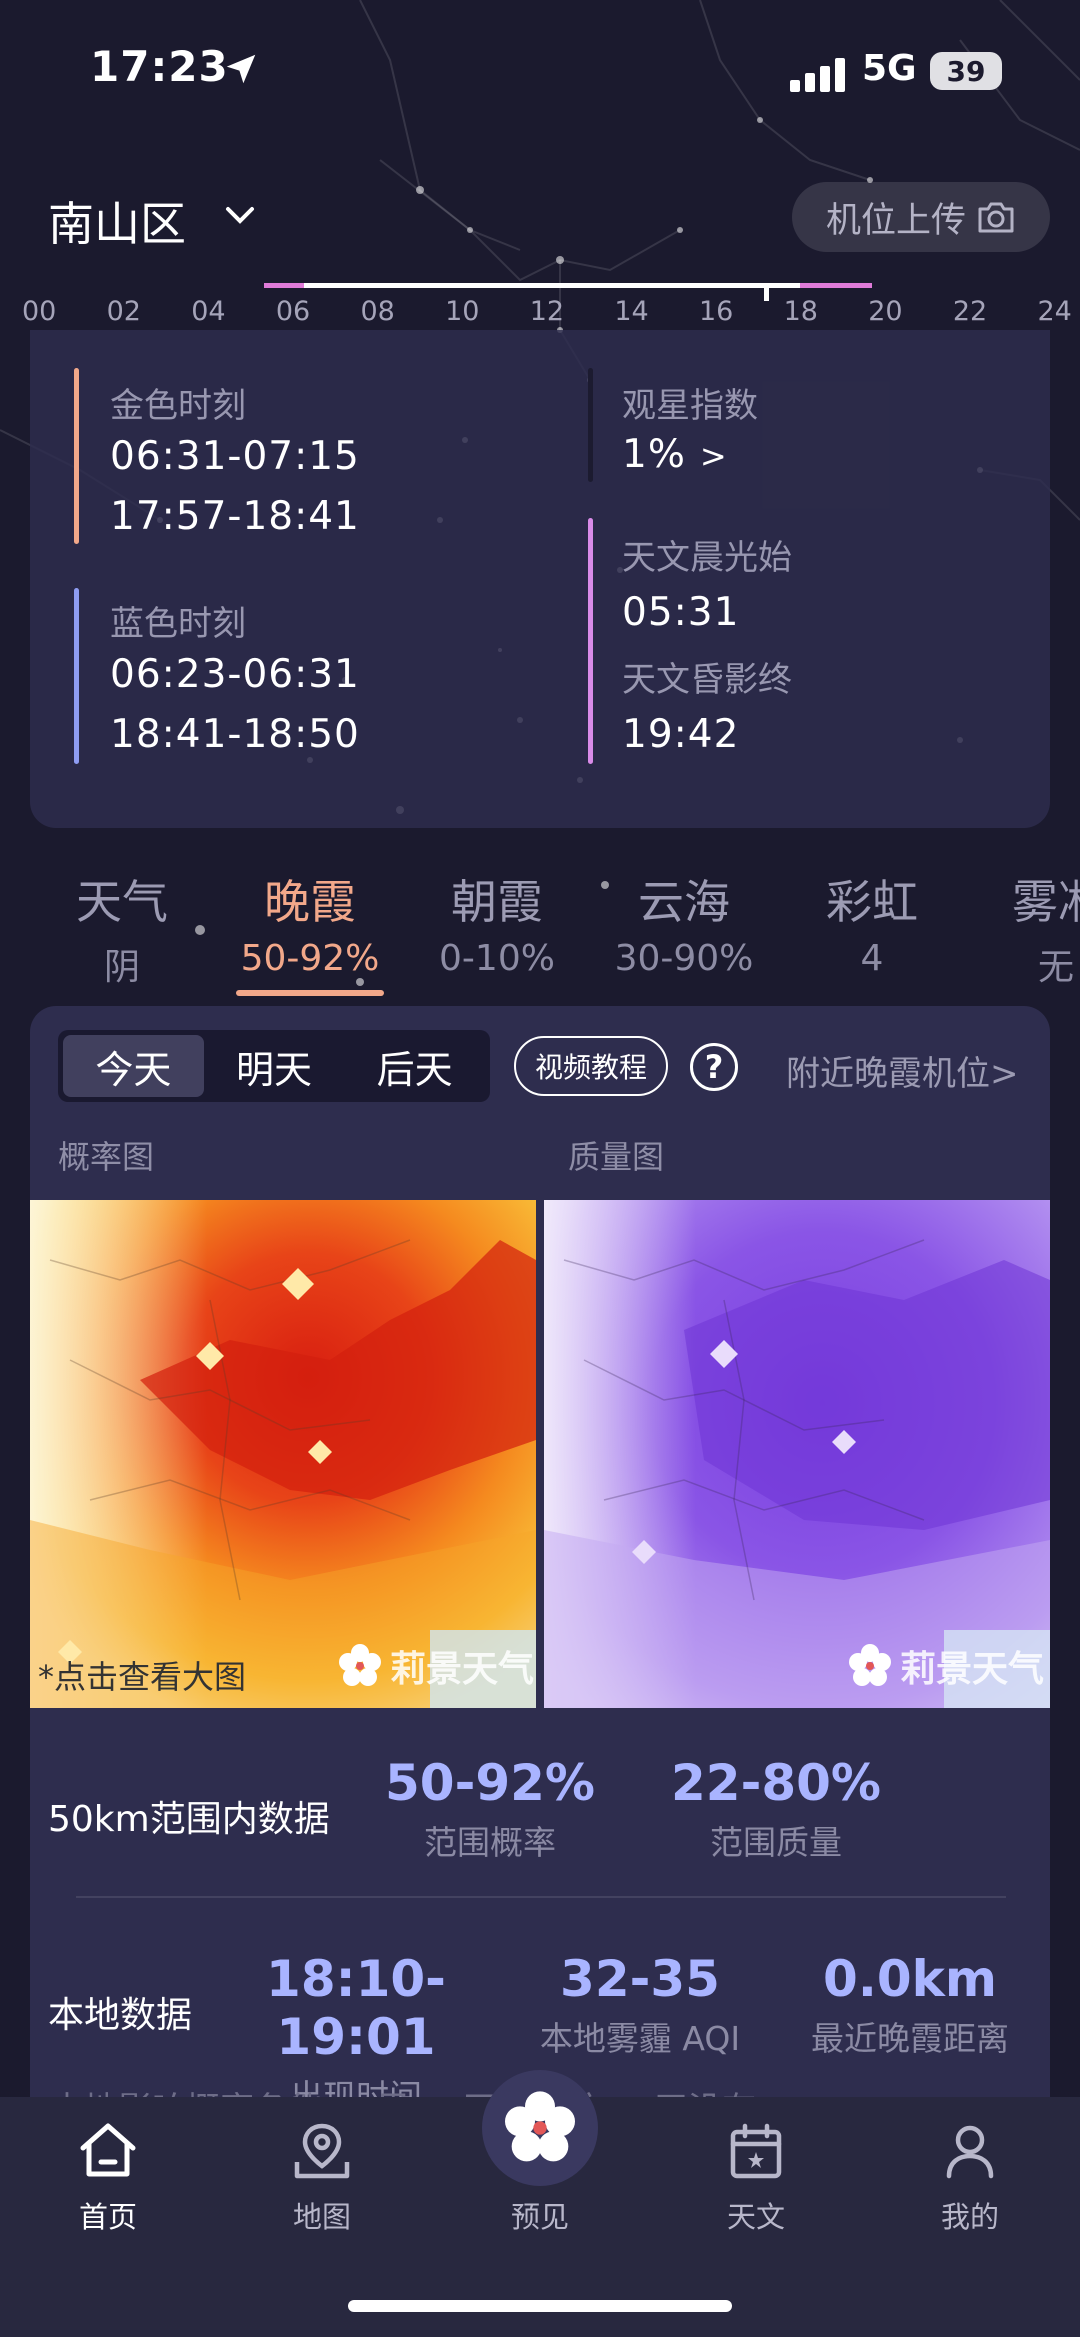  I want to click on tab-sunset-glow: 晚霞 50-92%, so click(310, 922).